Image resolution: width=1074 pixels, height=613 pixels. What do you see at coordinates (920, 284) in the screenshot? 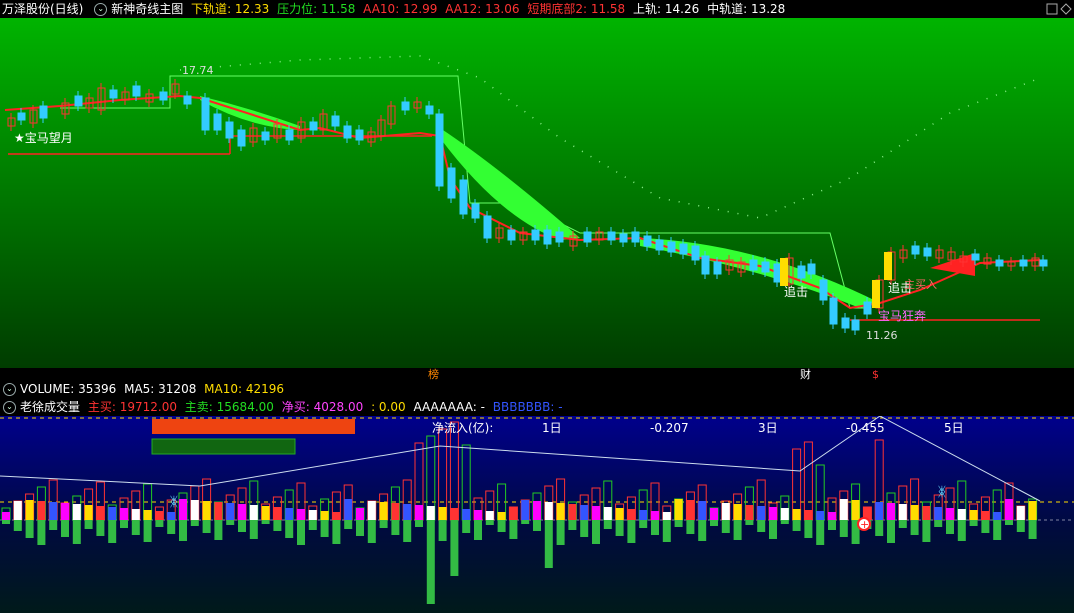
I see `annotation-zhumairu: 主买入` at bounding box center [920, 284].